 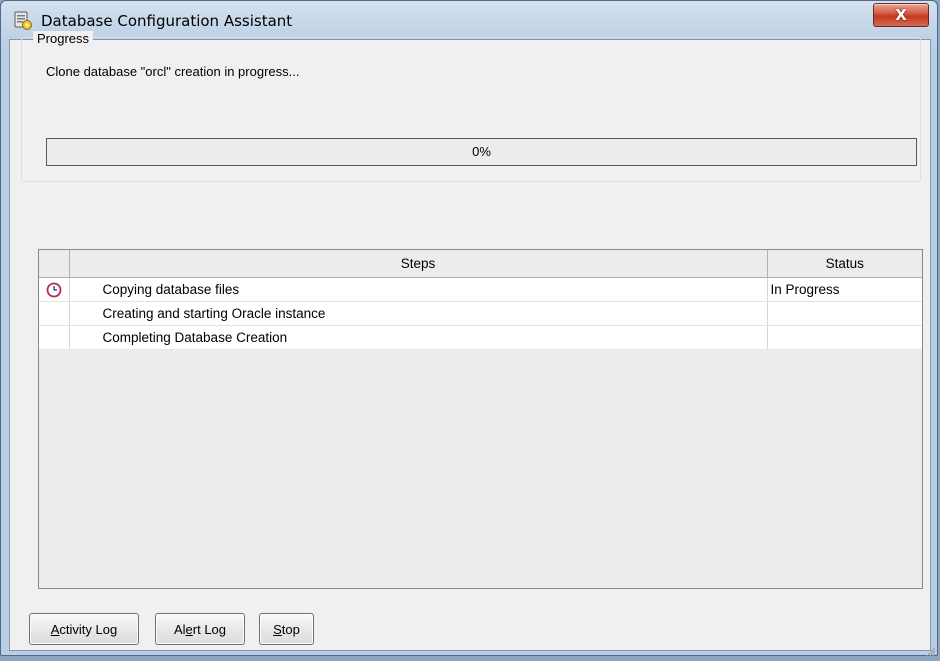 I want to click on alert-log-mnemonic: e, so click(x=189, y=629).